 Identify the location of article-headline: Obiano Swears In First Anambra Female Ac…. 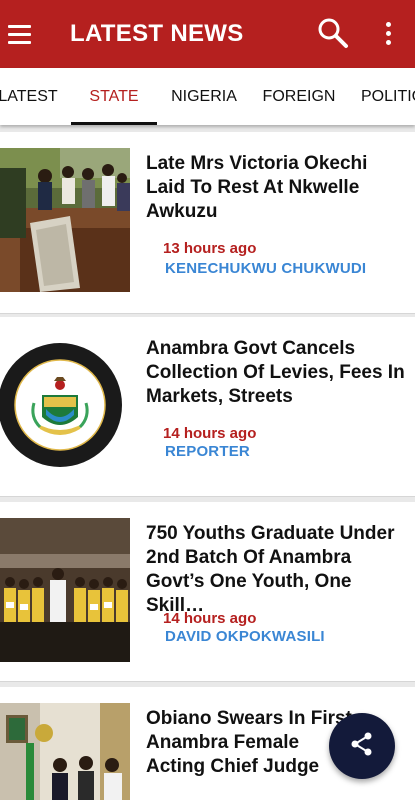
(249, 742).